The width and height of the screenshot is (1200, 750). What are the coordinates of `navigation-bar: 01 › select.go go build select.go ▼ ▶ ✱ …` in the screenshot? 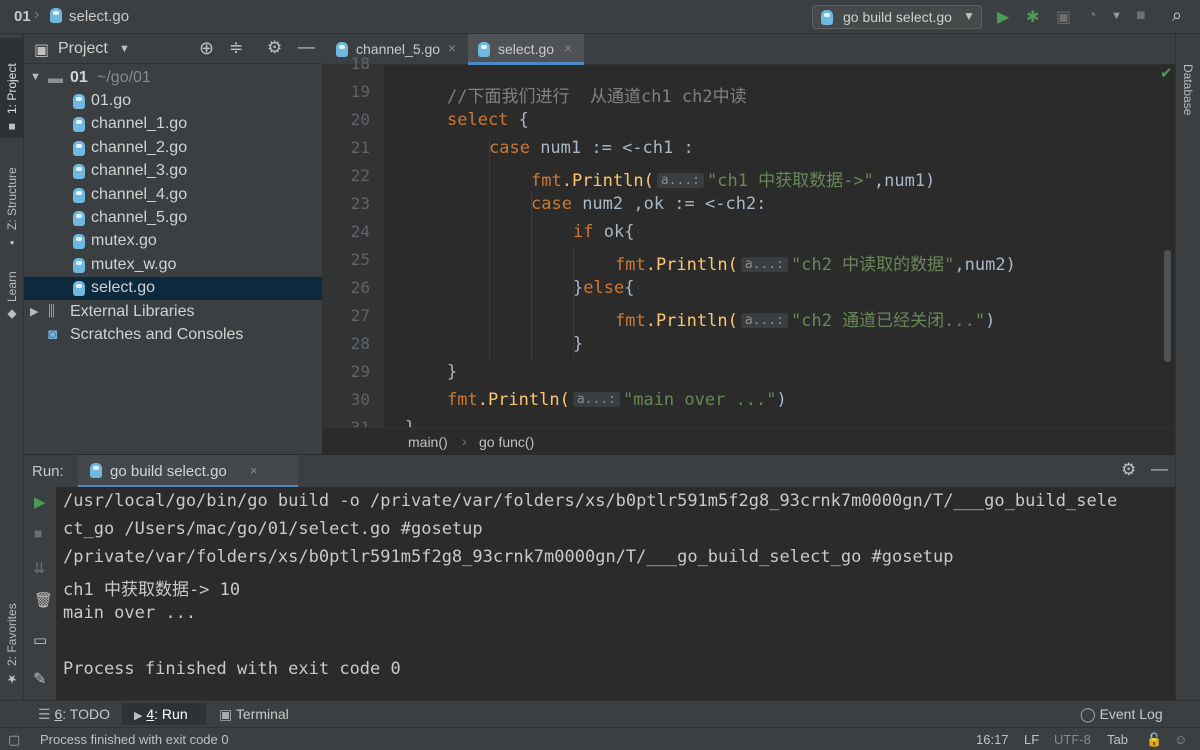 It's located at (600, 17).